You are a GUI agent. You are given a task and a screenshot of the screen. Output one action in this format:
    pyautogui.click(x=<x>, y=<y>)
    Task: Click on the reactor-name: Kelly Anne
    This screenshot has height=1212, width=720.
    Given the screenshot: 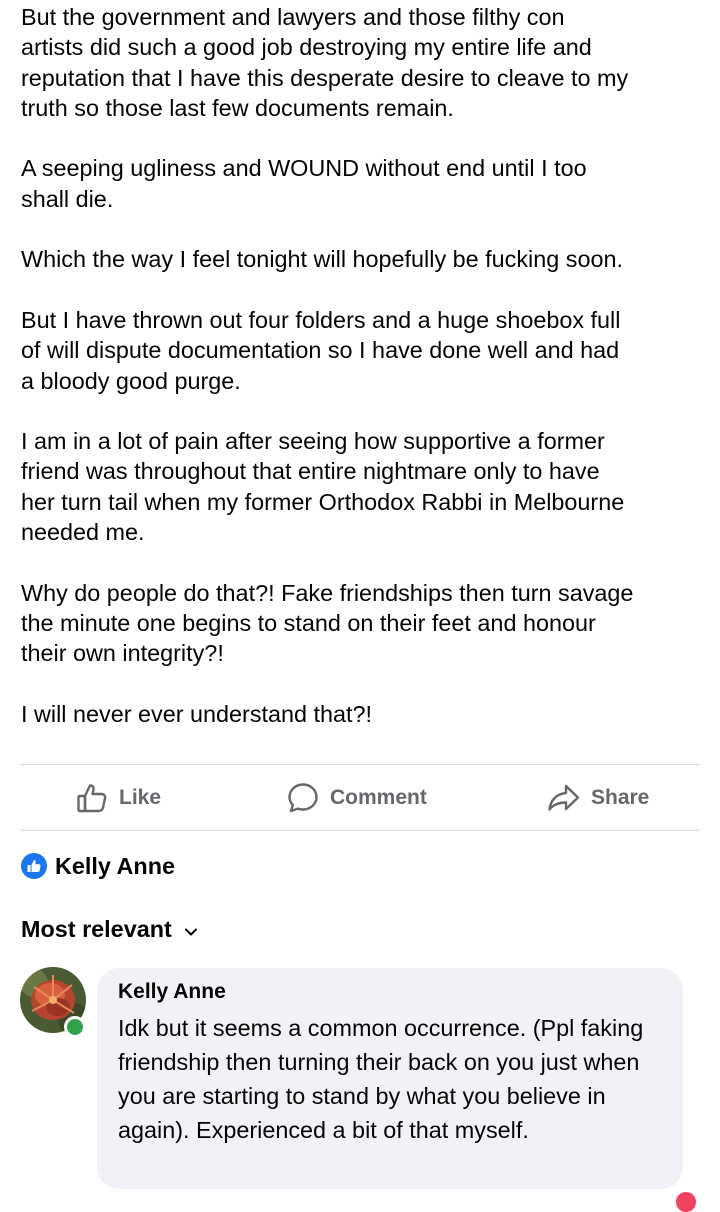 What is the action you would take?
    pyautogui.click(x=115, y=865)
    